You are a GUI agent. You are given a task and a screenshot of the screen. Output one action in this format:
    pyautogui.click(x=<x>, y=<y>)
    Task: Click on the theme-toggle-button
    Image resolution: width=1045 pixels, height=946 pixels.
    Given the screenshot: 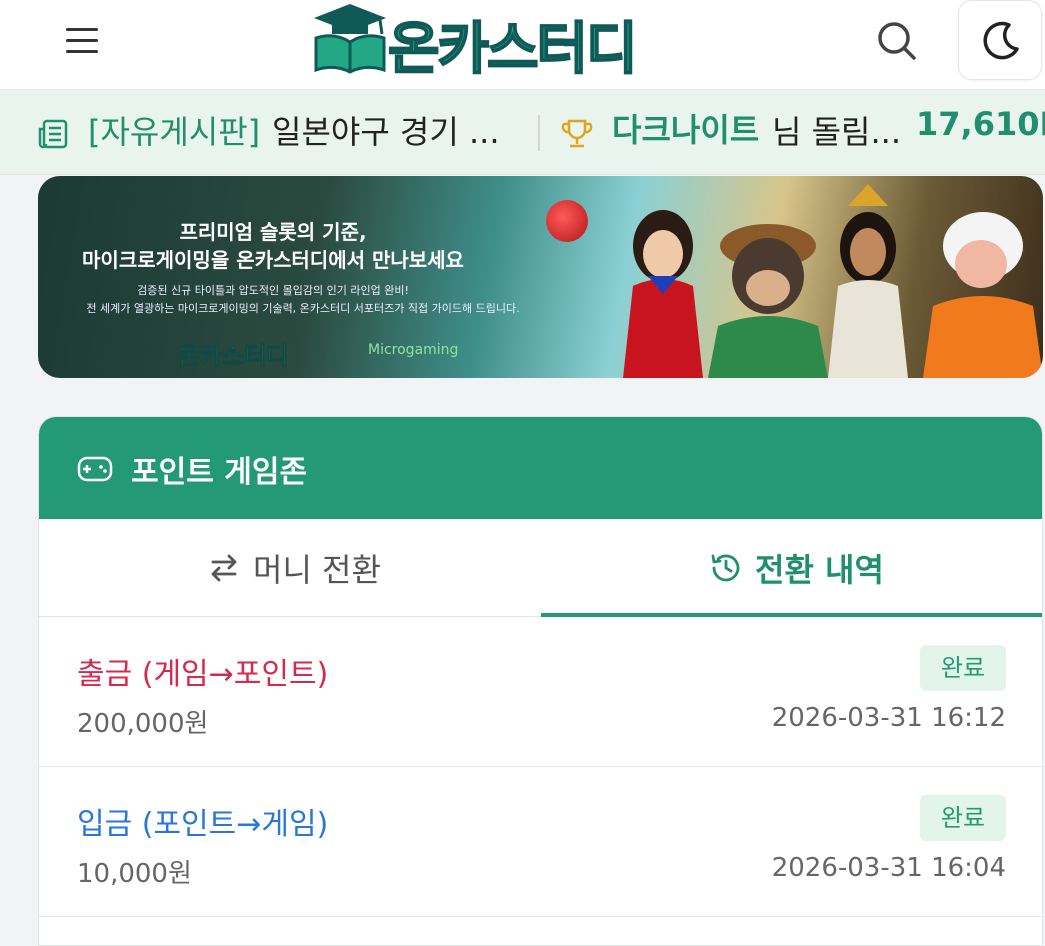 What is the action you would take?
    pyautogui.click(x=1000, y=40)
    